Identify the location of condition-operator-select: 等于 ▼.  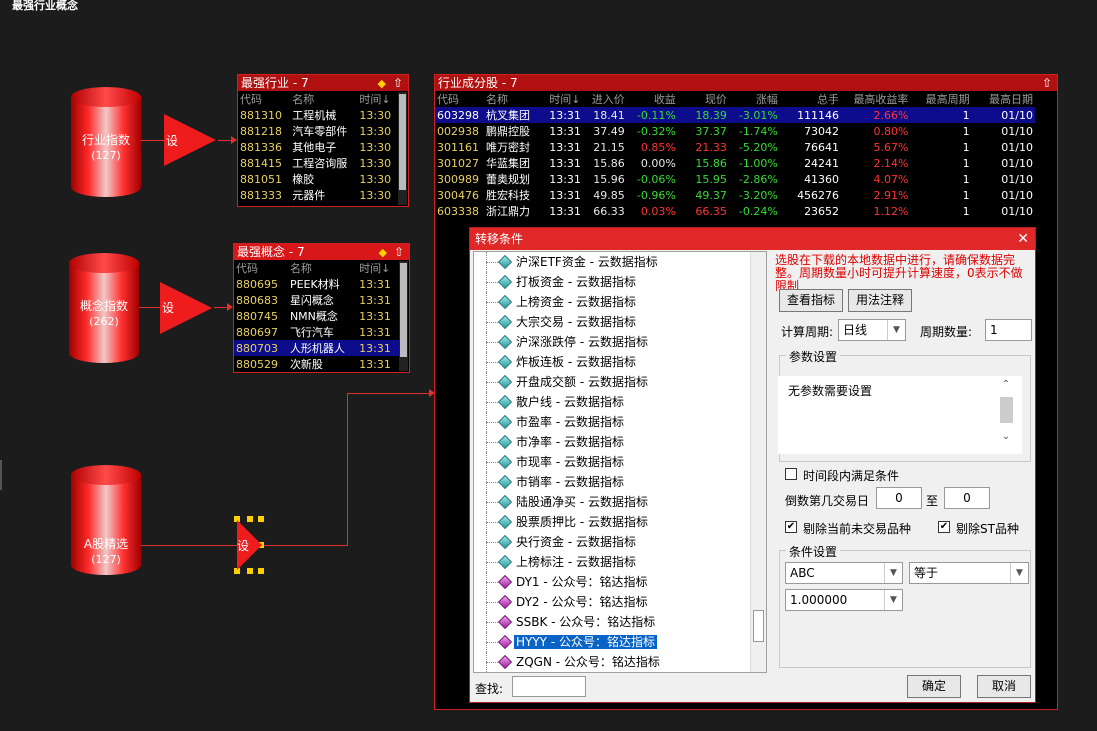
(969, 573).